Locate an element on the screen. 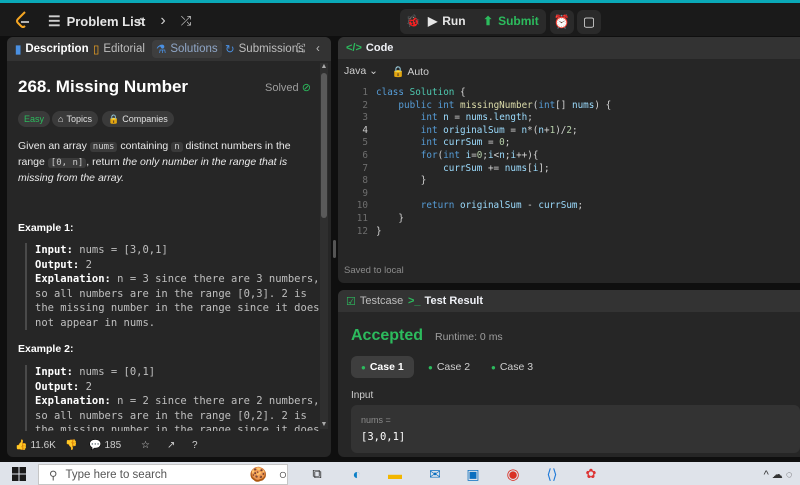  system-tray: ^ ☁ ◌ is located at coordinates (778, 474).